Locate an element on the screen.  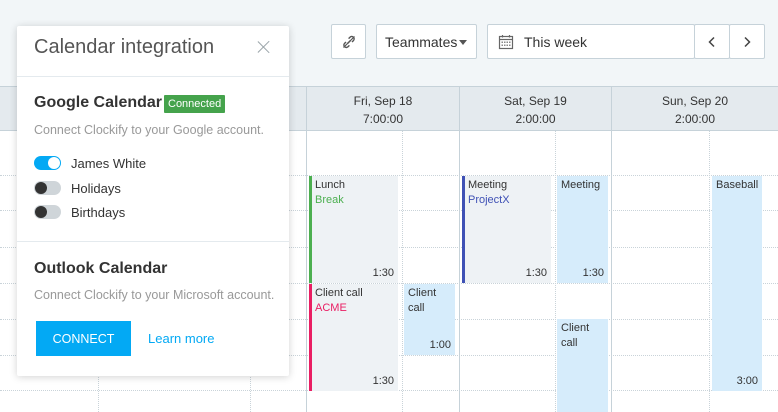
chevron-left-icon is located at coordinates (711, 41).